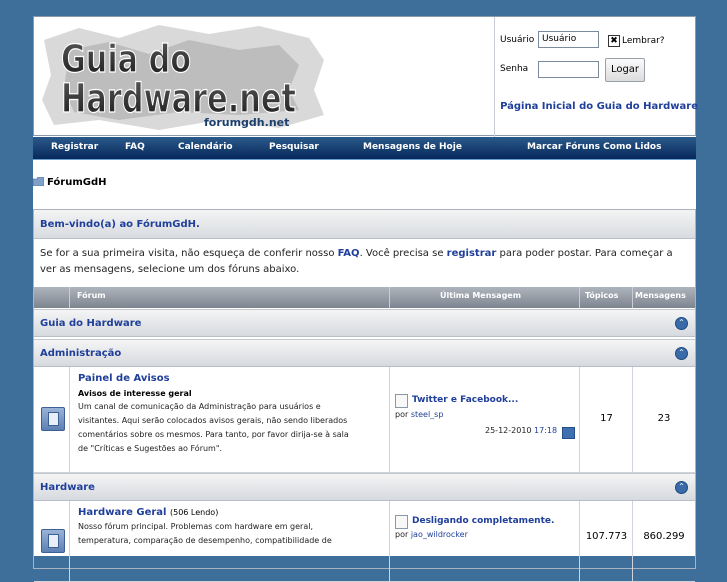 Image resolution: width=727 pixels, height=582 pixels. I want to click on logo-sub: forumgdh.net, so click(246, 122).